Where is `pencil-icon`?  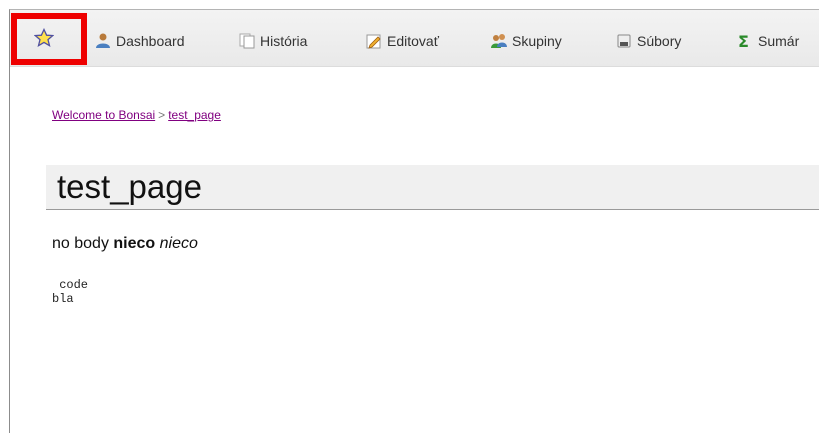 pencil-icon is located at coordinates (374, 41).